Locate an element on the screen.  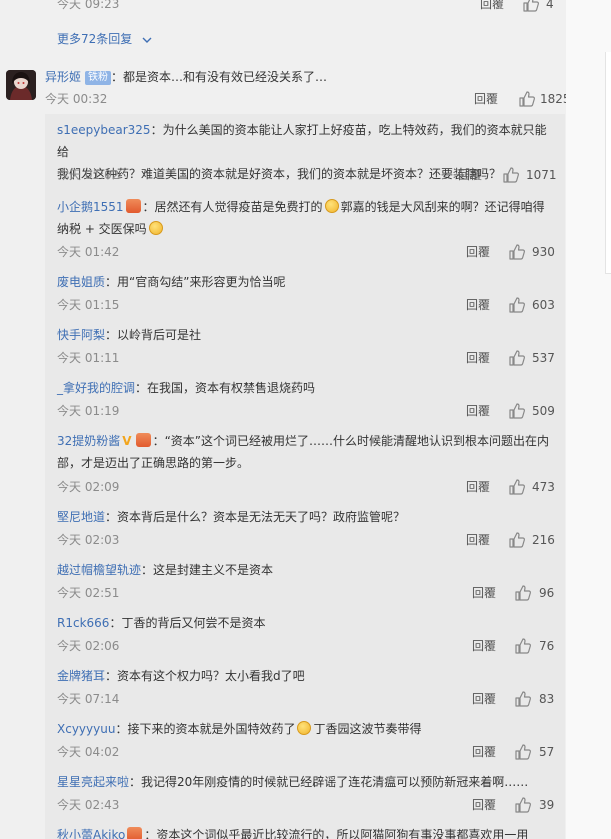
like-count: 509 is located at coordinates (543, 411).